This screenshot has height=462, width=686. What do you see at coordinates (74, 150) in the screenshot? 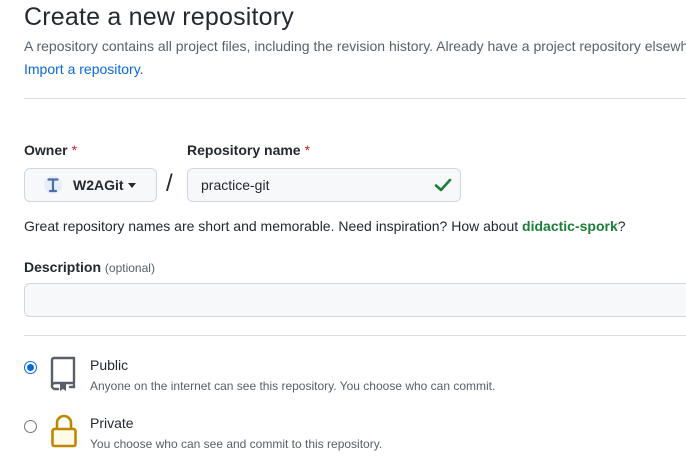
I see `owner-required-mark: *` at bounding box center [74, 150].